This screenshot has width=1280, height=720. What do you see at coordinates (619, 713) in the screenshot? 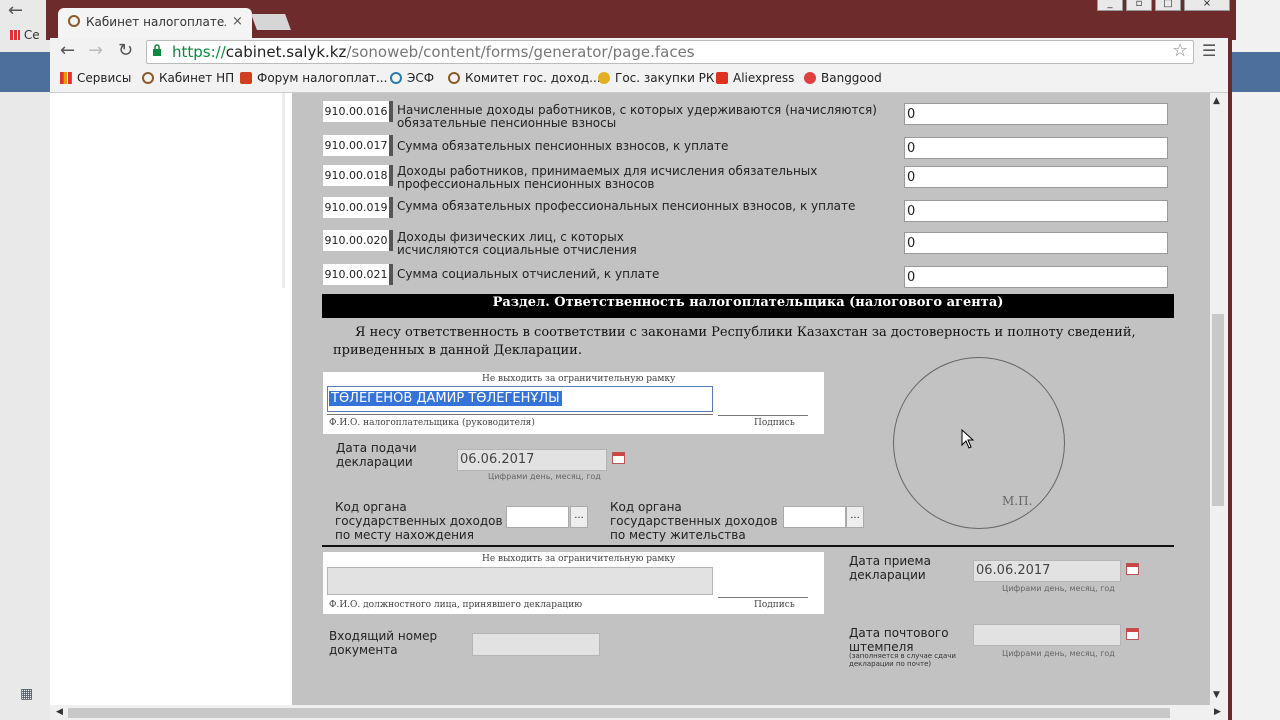
I see `horizontal-scrollbar-thumb` at bounding box center [619, 713].